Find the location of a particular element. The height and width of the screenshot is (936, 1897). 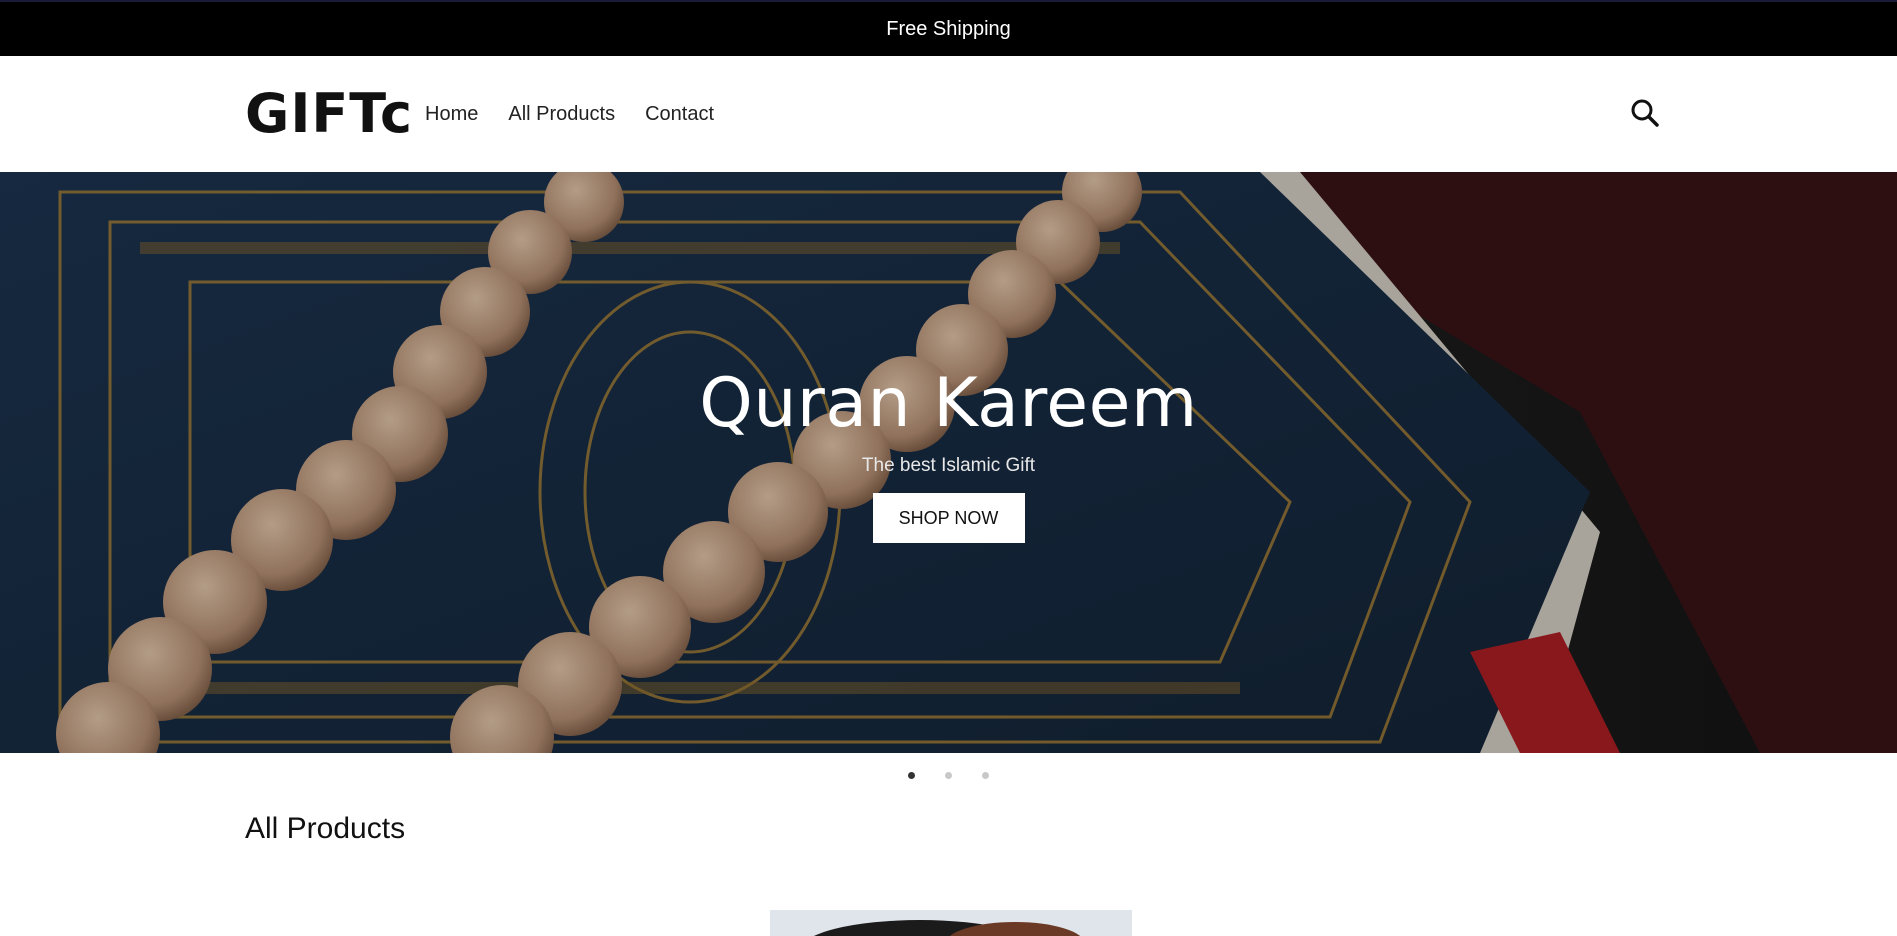

hero-subtitle: The best Islamic Gift is located at coordinates (948, 465).